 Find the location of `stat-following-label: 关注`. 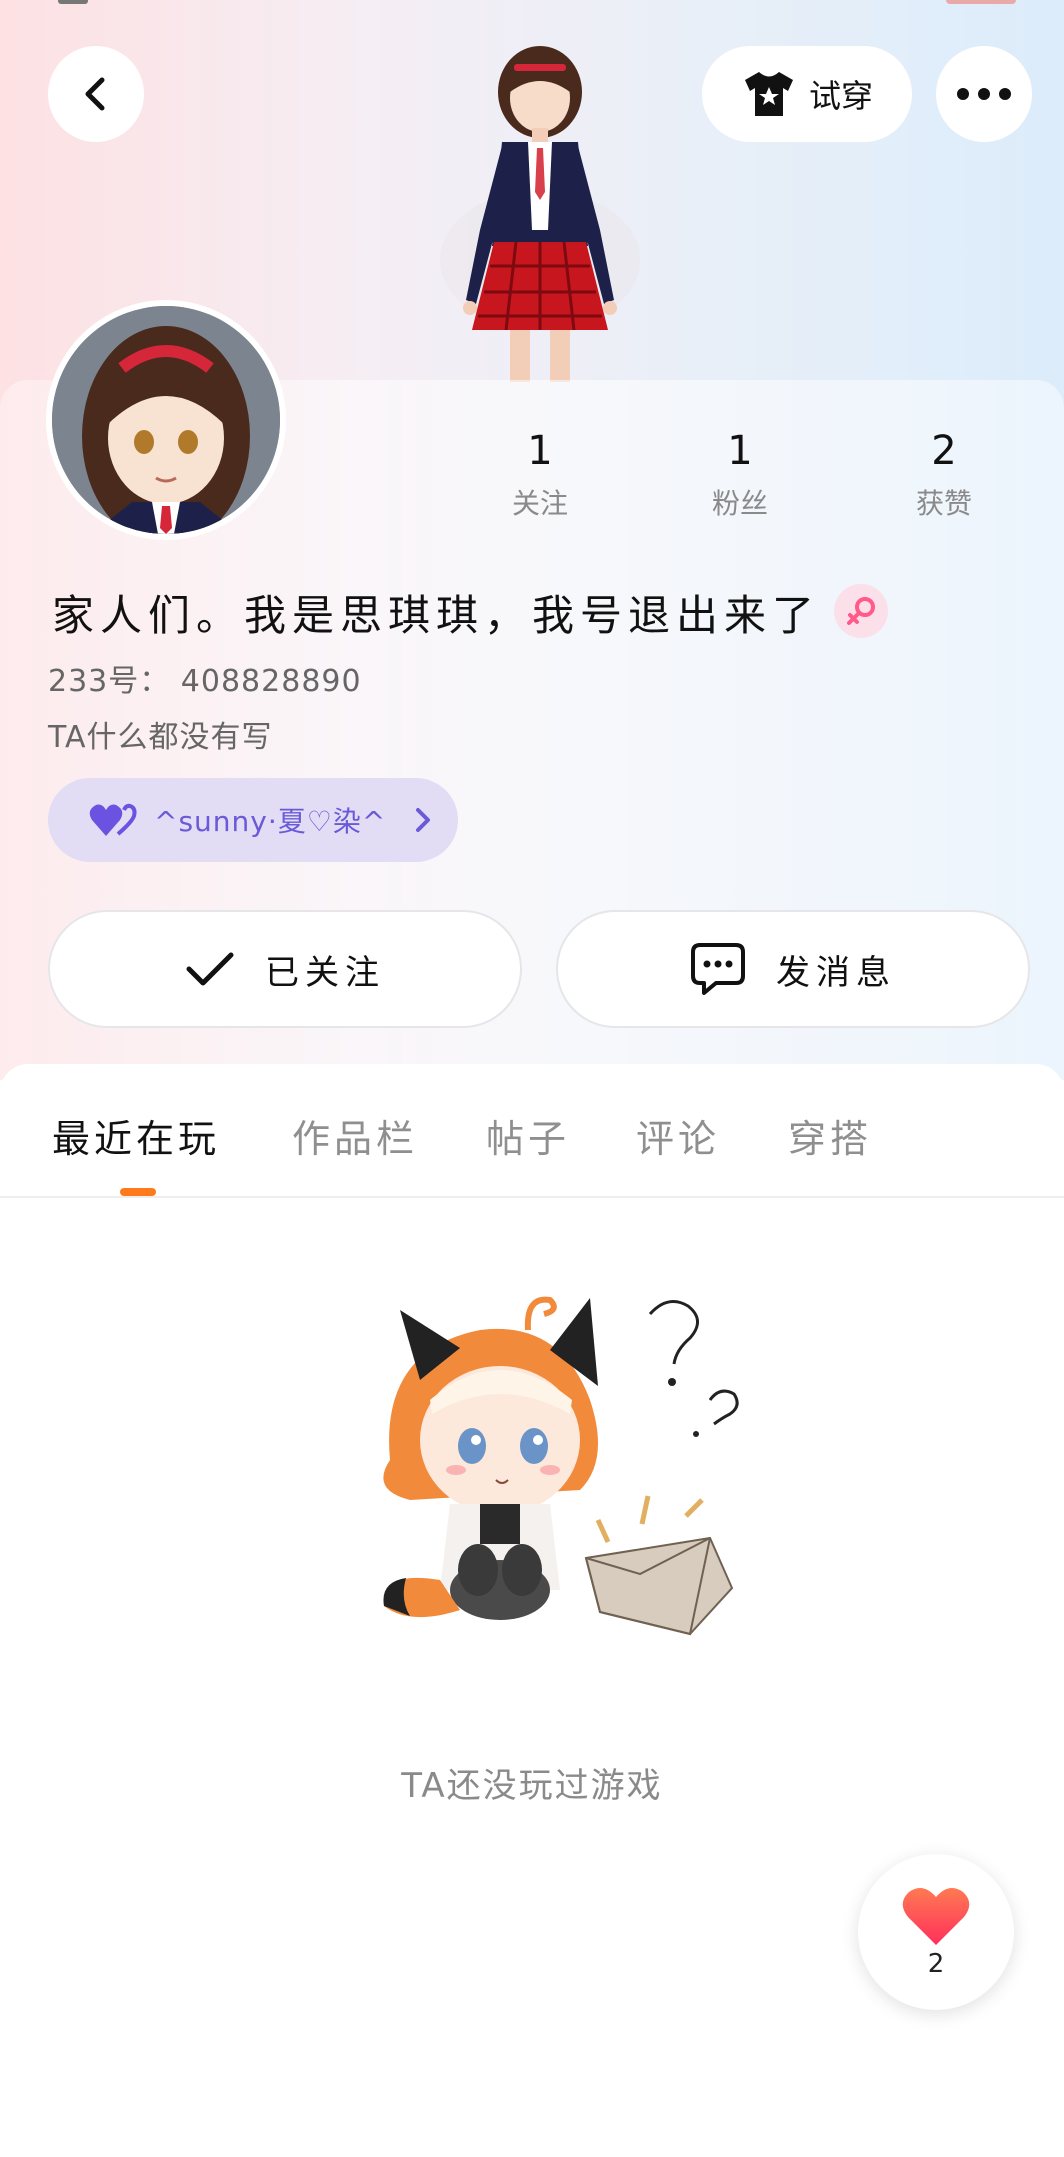

stat-following-label: 关注 is located at coordinates (539, 503).